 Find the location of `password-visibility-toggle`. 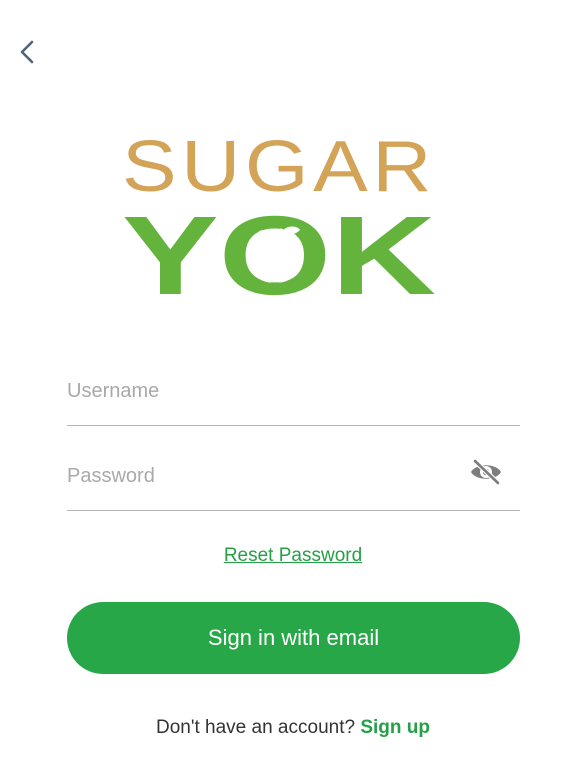

password-visibility-toggle is located at coordinates (486, 472).